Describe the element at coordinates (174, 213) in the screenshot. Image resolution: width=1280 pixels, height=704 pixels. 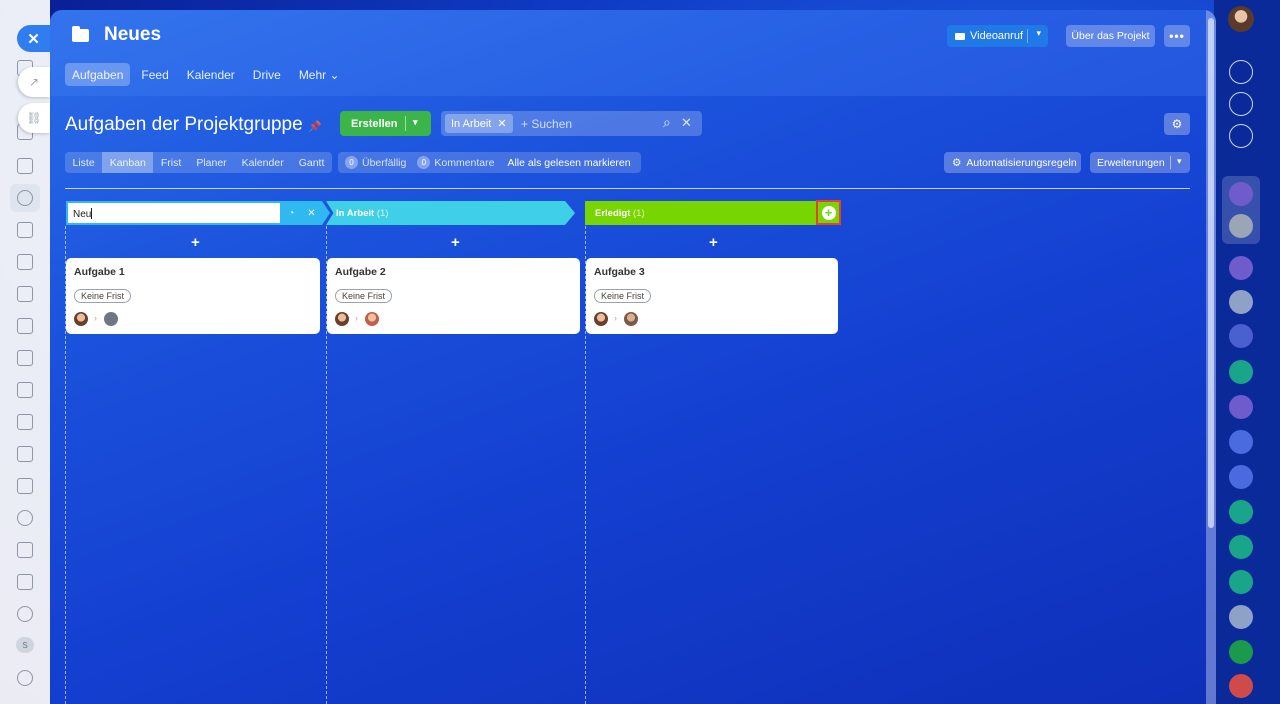
I see `column-name-input: Neu` at that location.